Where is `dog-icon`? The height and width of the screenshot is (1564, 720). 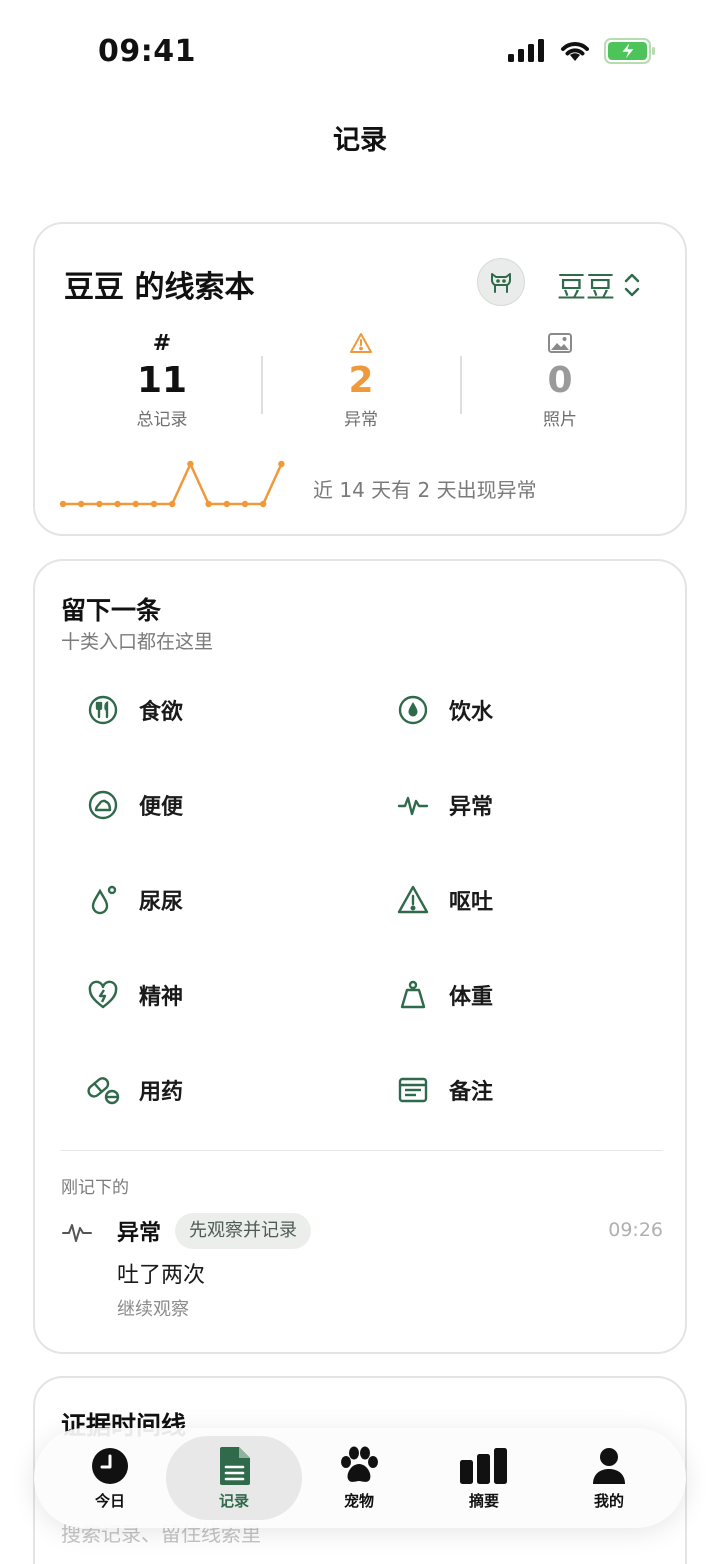 dog-icon is located at coordinates (501, 283).